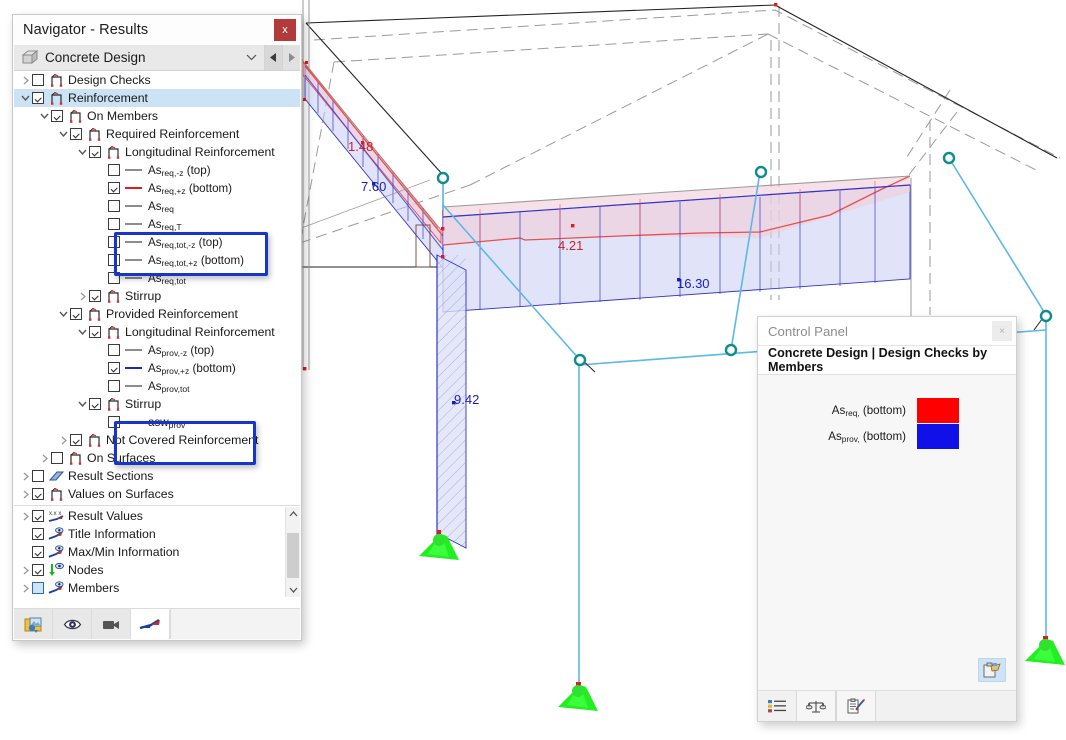 The height and width of the screenshot is (740, 1066). I want to click on tree-item-not-covered: Not Covered Reinforcement, so click(157, 440).